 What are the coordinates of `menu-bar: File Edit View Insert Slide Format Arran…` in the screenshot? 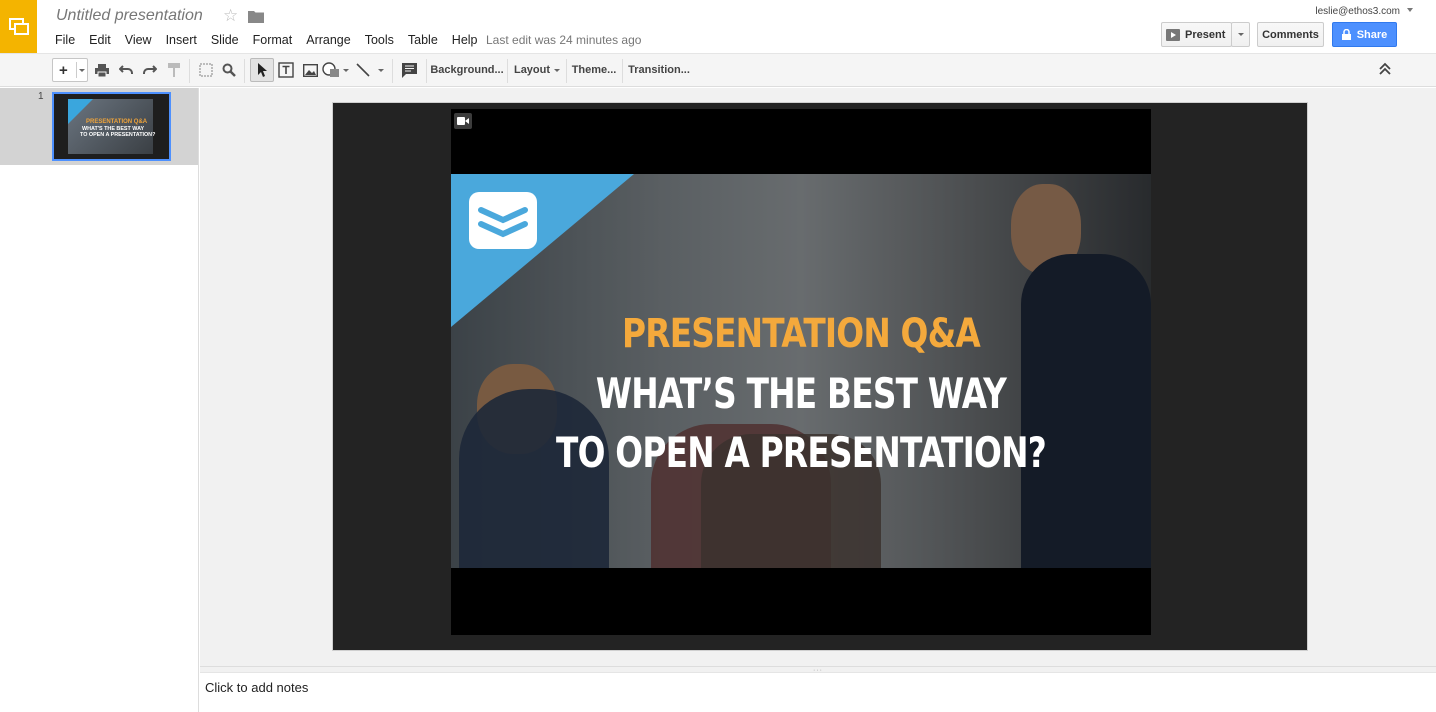 It's located at (273, 40).